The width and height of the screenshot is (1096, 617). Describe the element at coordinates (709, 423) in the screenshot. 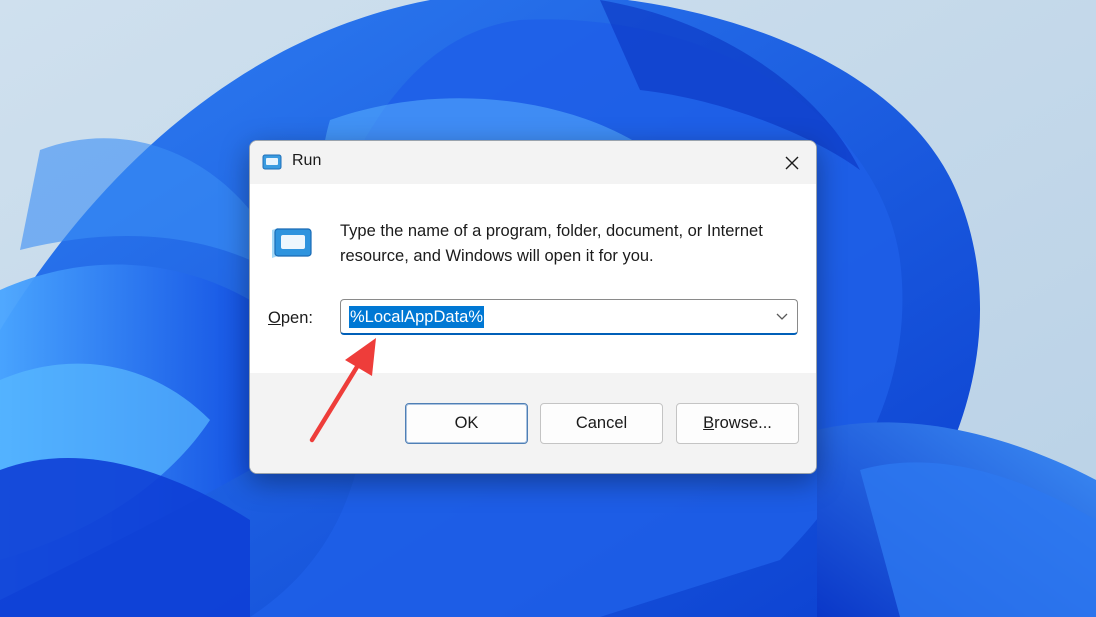

I see `browse-access-key: B` at that location.